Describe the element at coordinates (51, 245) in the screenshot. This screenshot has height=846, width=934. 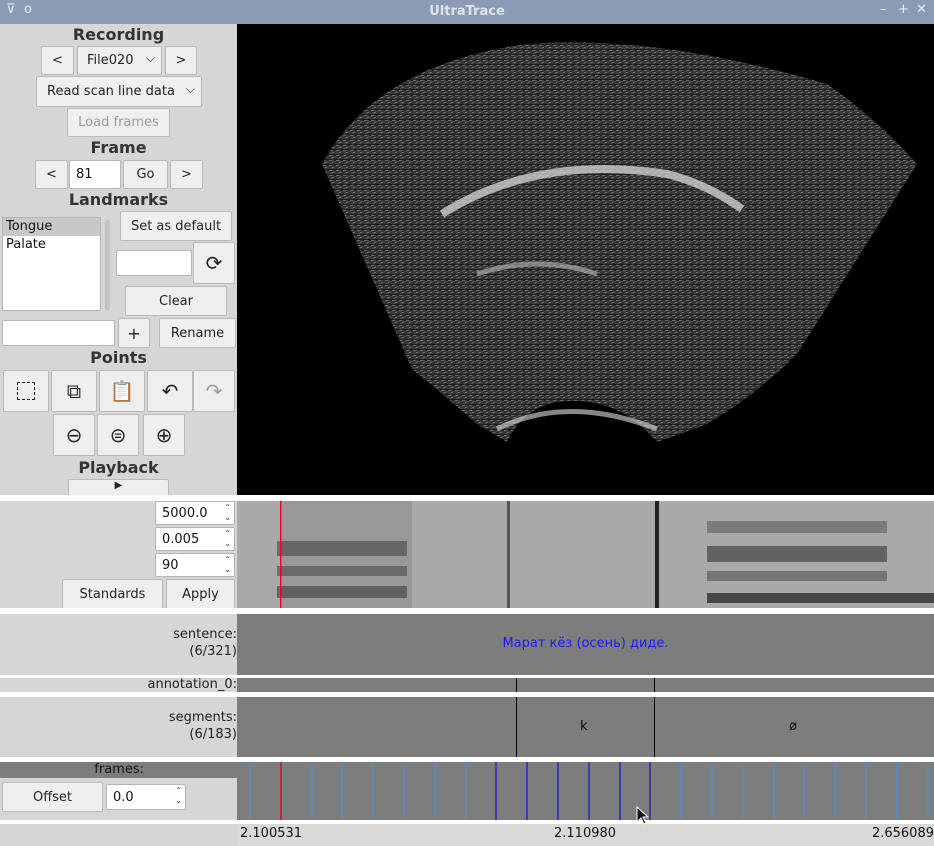
I see `list-item: Palate` at that location.